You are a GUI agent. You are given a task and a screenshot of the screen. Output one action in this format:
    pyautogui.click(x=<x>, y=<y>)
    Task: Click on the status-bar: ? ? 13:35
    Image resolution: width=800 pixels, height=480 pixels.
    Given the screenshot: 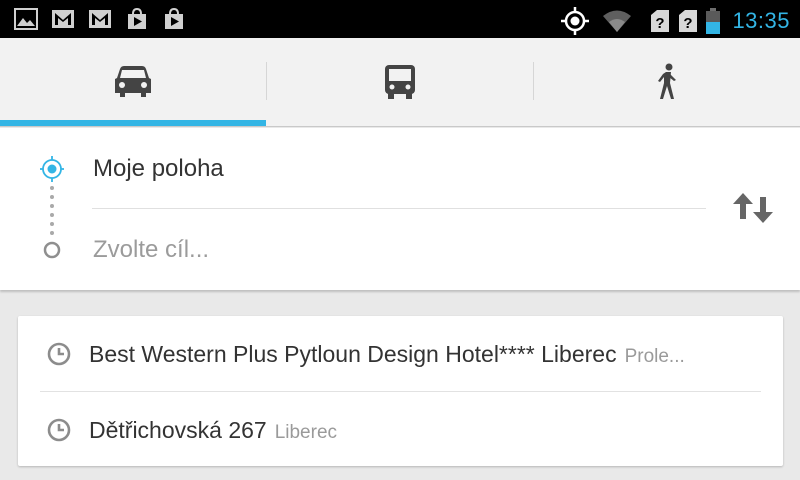 What is the action you would take?
    pyautogui.click(x=400, y=19)
    